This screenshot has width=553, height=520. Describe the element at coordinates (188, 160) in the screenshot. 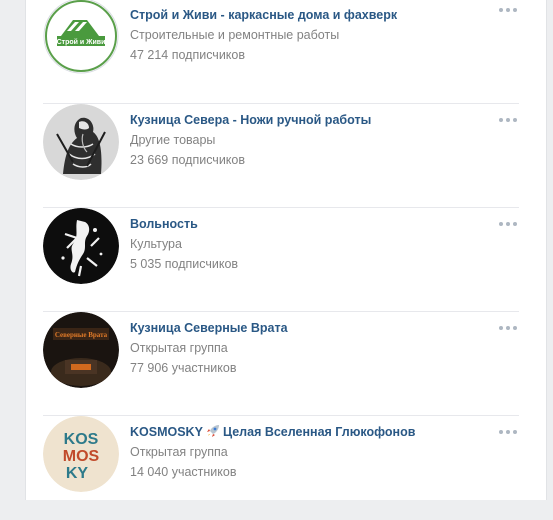

I see `group-member-count: 23 669 подписчиков` at that location.